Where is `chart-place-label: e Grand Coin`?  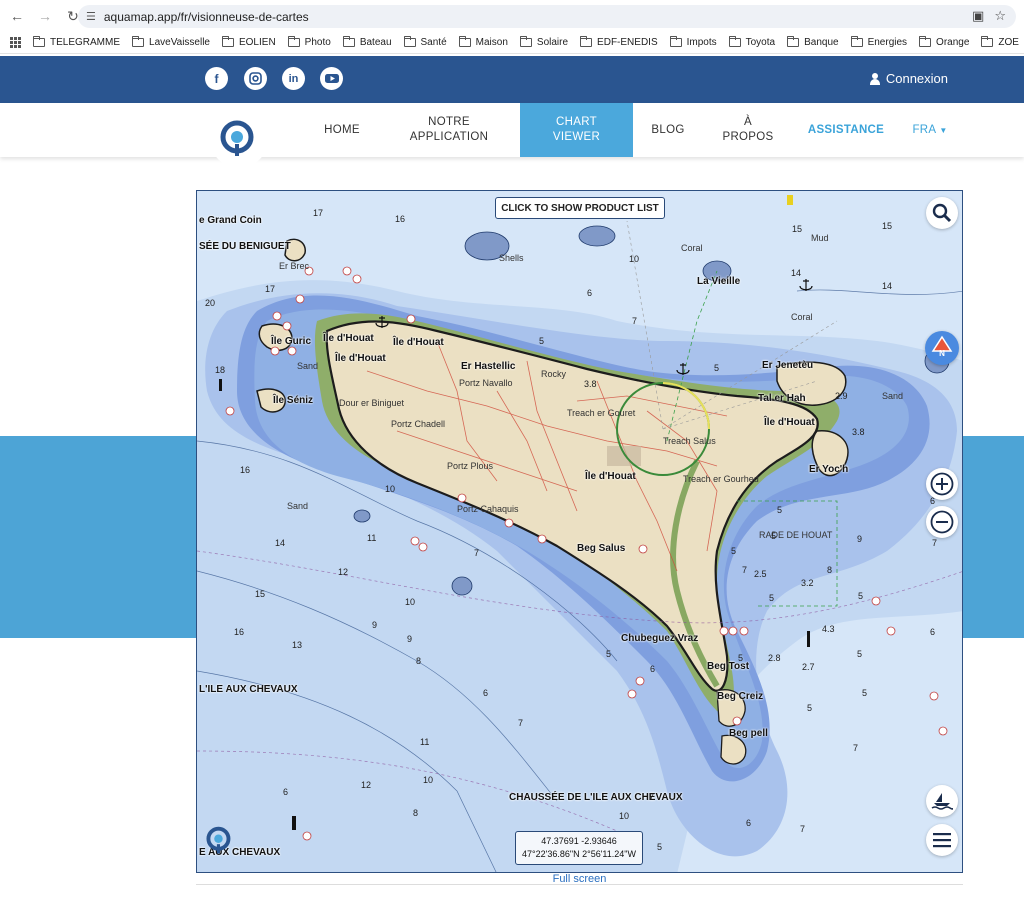 chart-place-label: e Grand Coin is located at coordinates (230, 220).